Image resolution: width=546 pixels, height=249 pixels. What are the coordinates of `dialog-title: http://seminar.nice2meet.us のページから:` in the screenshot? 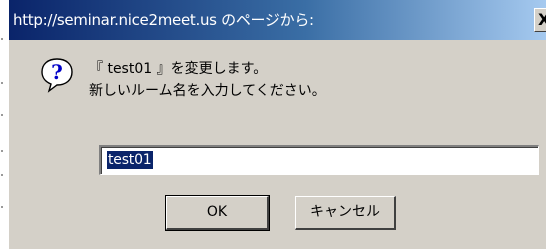 It's located at (163, 20).